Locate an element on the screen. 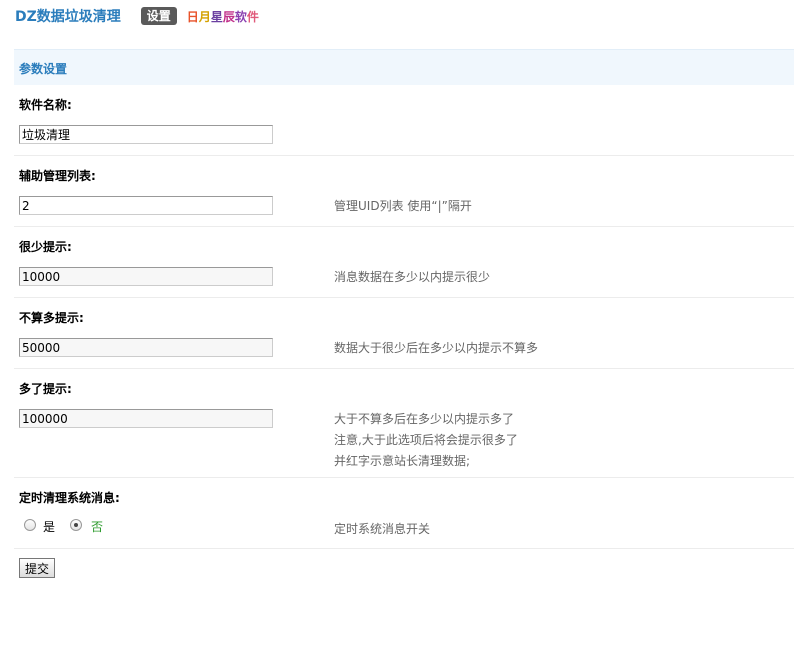 Image resolution: width=794 pixels, height=654 pixels. divider is located at coordinates (404, 548).